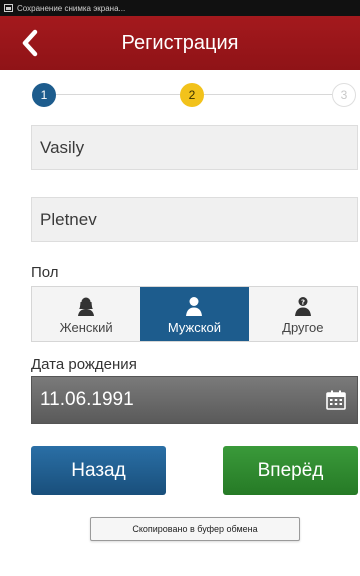 The height and width of the screenshot is (576, 360). I want to click on gender-option-male: Мужской, so click(194, 314).